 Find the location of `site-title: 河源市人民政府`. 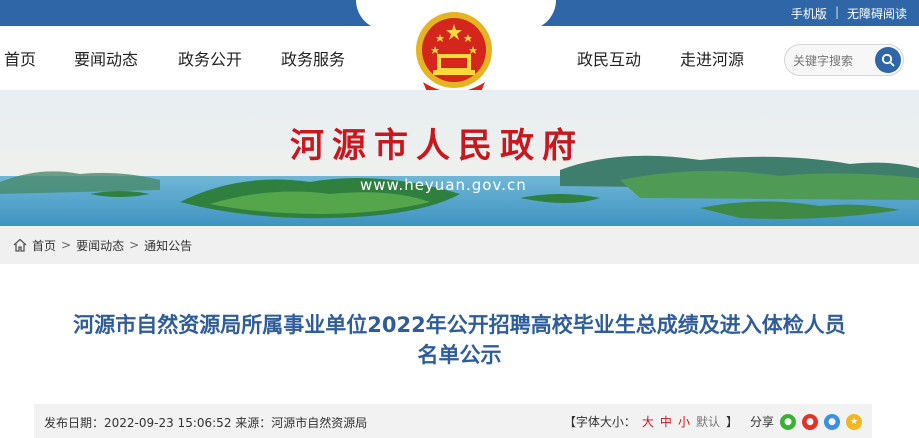

site-title: 河源市人民政府 is located at coordinates (437, 146).